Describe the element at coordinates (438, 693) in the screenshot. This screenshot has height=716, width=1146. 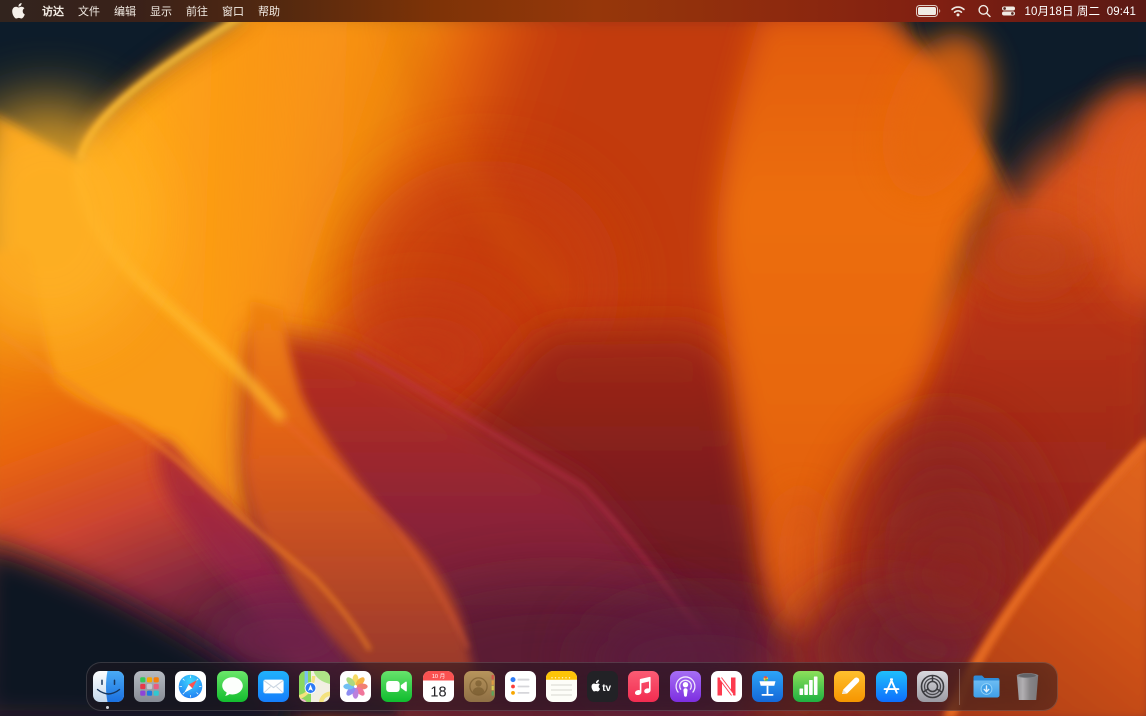
I see `svg-text: 18` at that location.